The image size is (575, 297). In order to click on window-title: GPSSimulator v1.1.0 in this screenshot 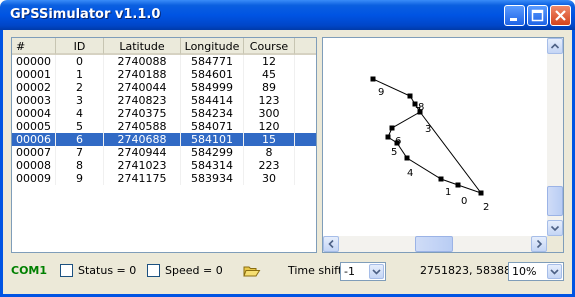, I will do `click(85, 14)`.